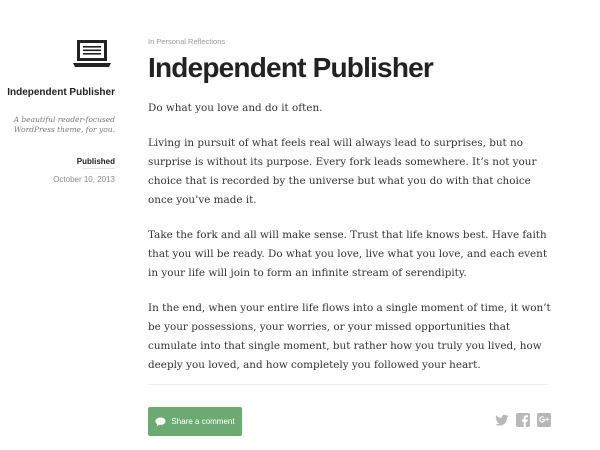 This screenshot has width=600, height=450. Describe the element at coordinates (60, 180) in the screenshot. I see `publish-date: October 10, 2013` at that location.